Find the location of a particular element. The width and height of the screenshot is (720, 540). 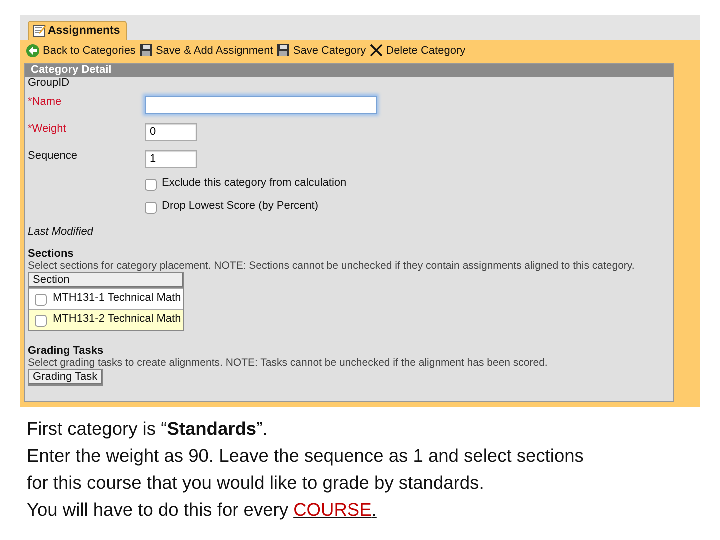

save-button: Save & Add Assignment is located at coordinates (207, 50).